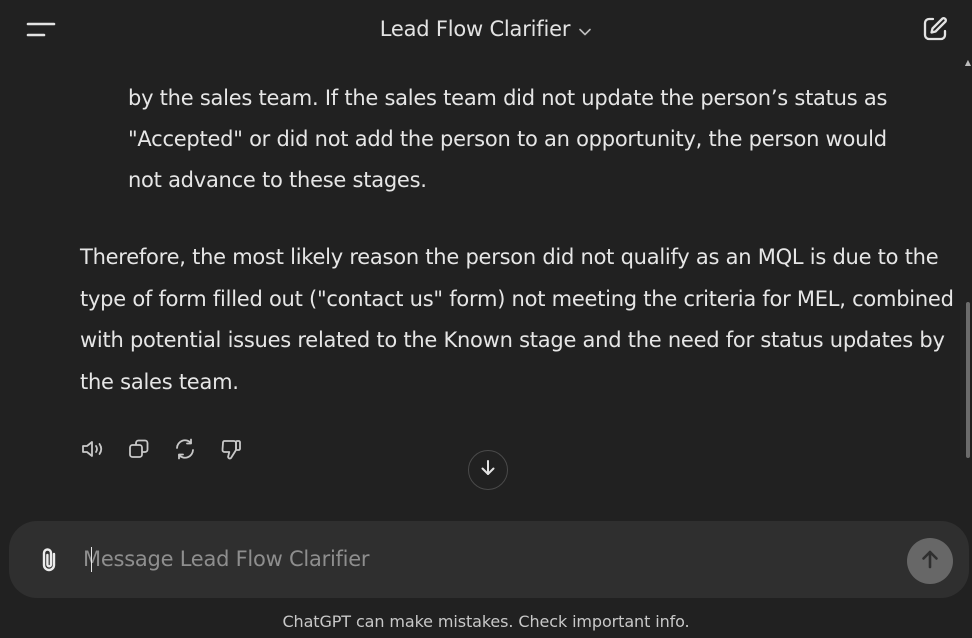 The image size is (972, 638). I want to click on top-bar: Lead Flow Clarifier, so click(486, 30).